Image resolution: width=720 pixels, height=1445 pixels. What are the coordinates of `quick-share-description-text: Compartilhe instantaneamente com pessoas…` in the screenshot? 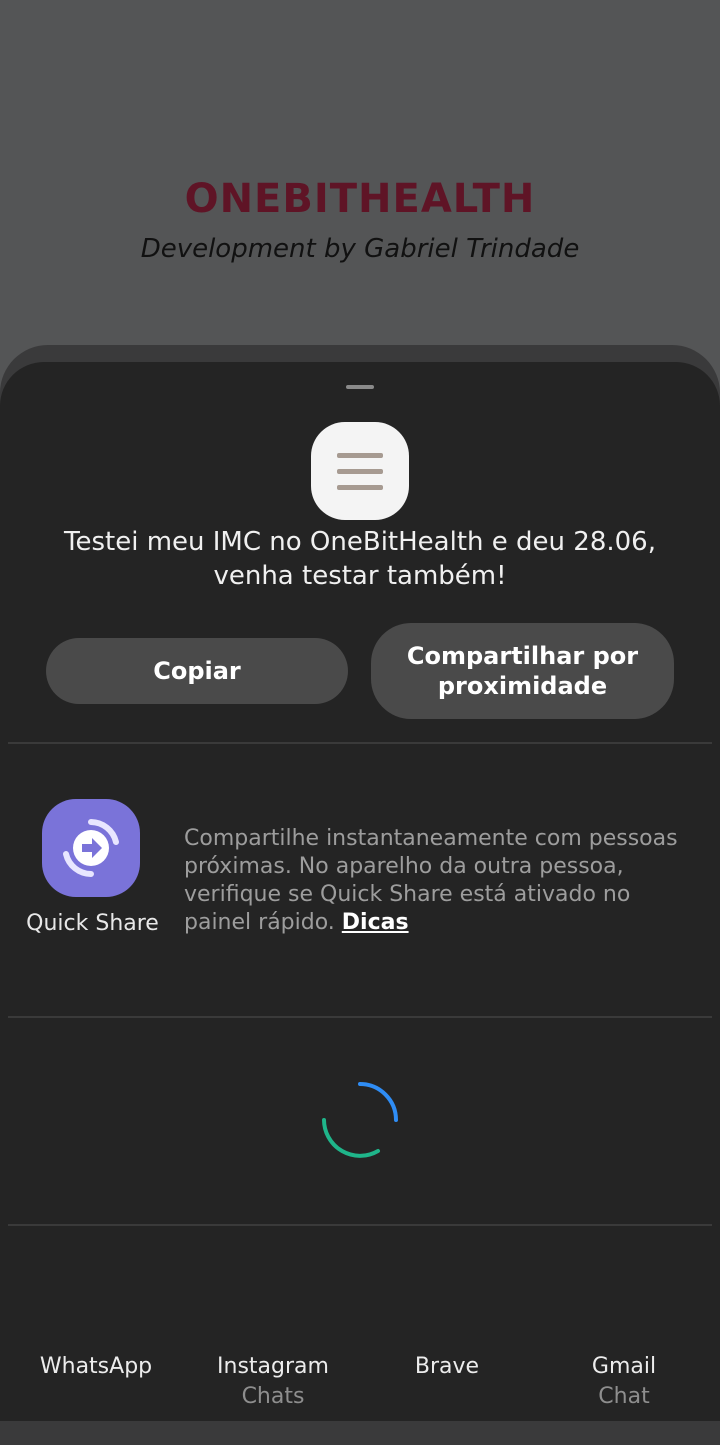 It's located at (431, 880).